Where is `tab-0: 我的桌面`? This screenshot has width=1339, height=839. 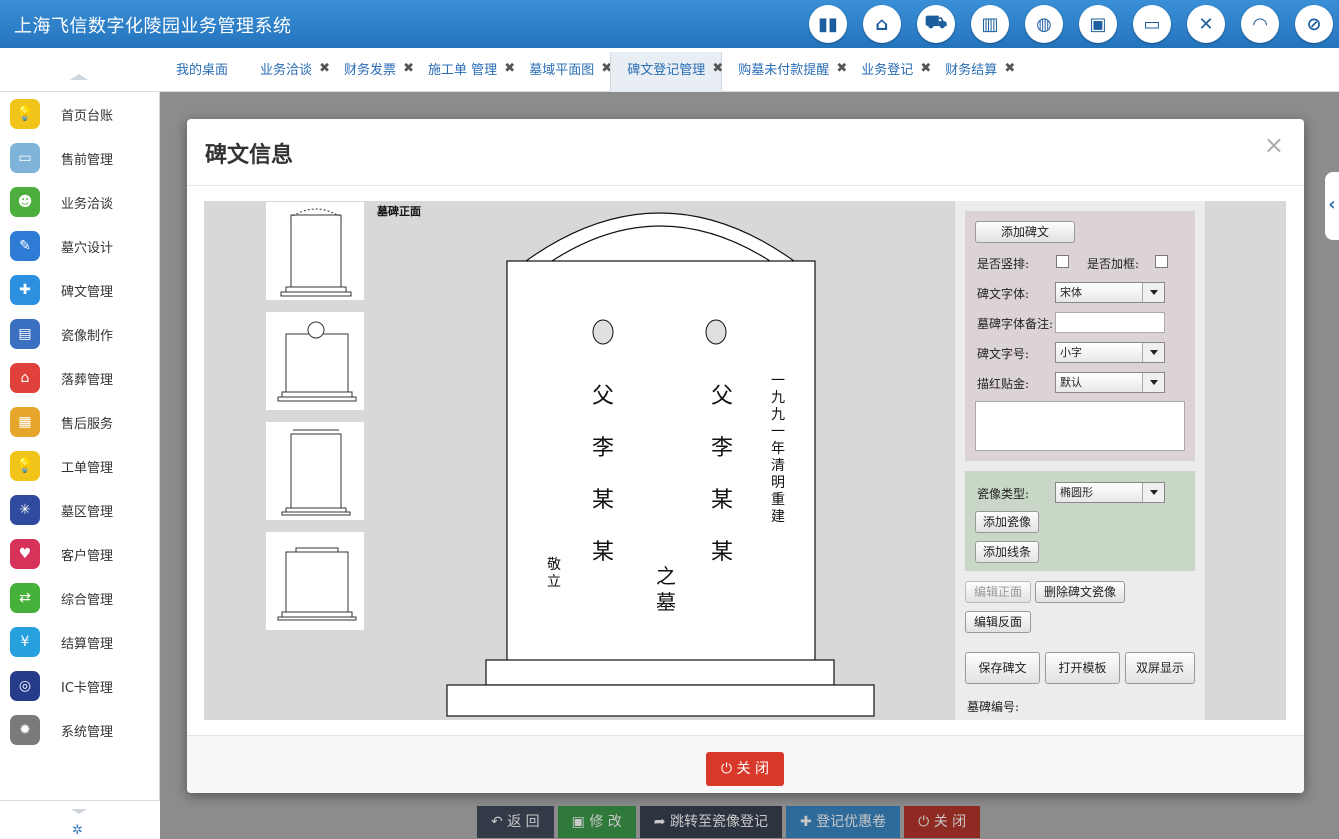
tab-0: 我的桌面 is located at coordinates (202, 72).